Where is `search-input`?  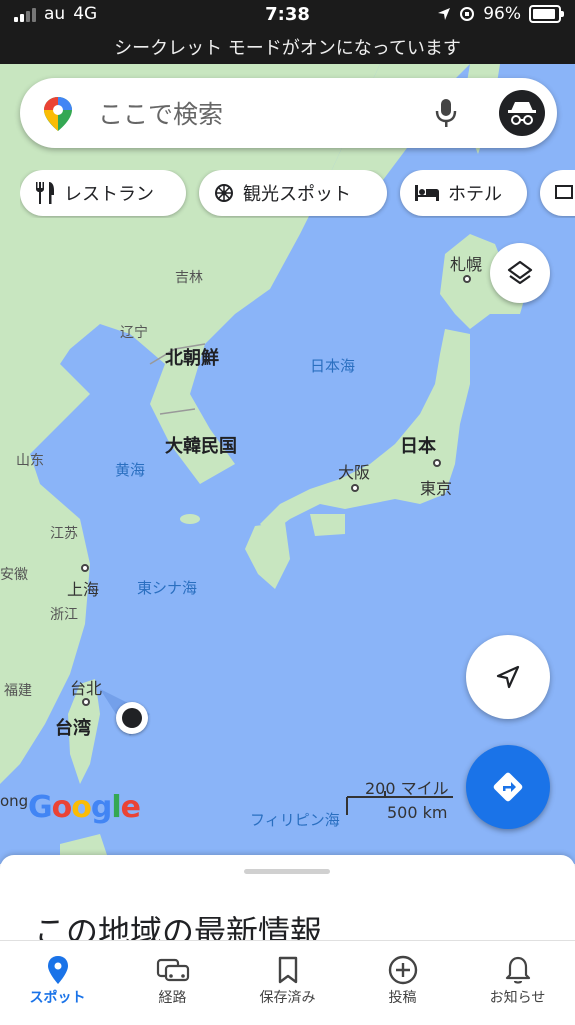 search-input is located at coordinates (258, 114).